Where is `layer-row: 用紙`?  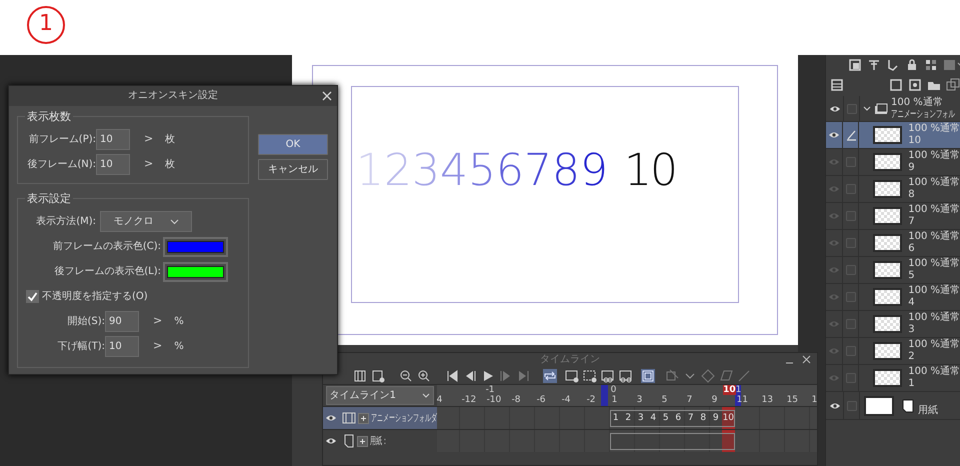
layer-row: 用紙 is located at coordinates (893, 406).